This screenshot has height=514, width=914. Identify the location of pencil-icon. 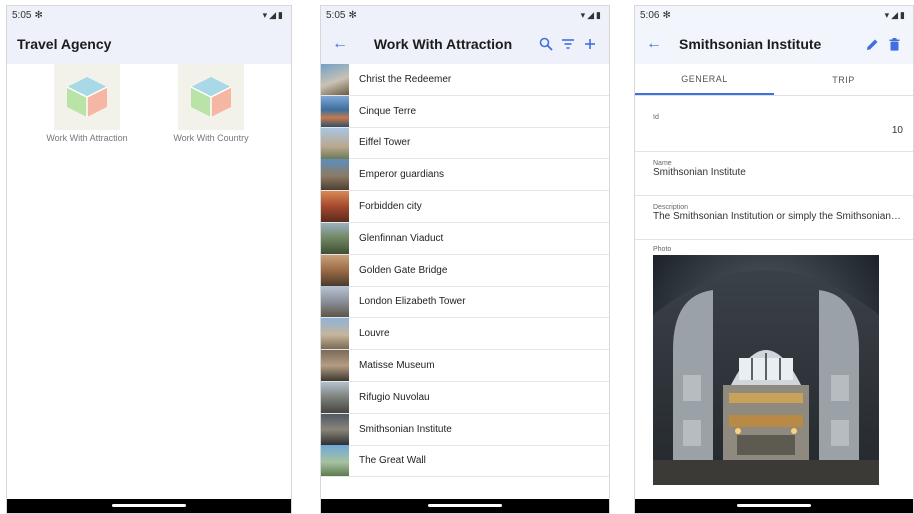
(872, 44).